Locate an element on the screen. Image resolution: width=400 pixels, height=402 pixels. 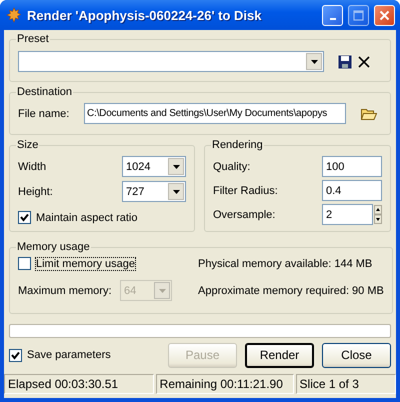
text-field: 0.4 is located at coordinates (352, 190).